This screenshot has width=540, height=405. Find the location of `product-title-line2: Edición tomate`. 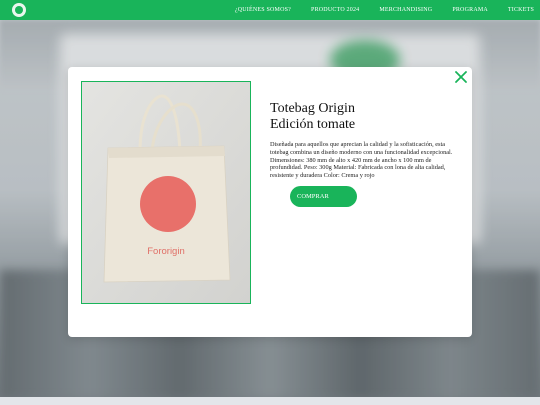

product-title-line2: Edición tomate is located at coordinates (313, 124).